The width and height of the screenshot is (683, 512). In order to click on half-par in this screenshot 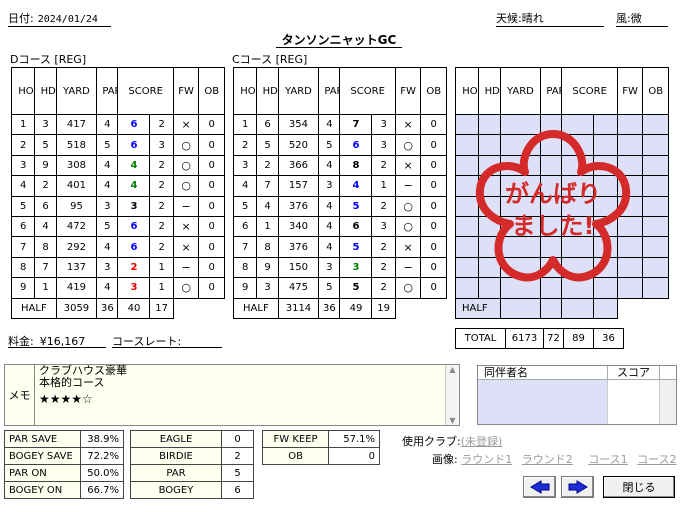, I will do `click(551, 308)`.